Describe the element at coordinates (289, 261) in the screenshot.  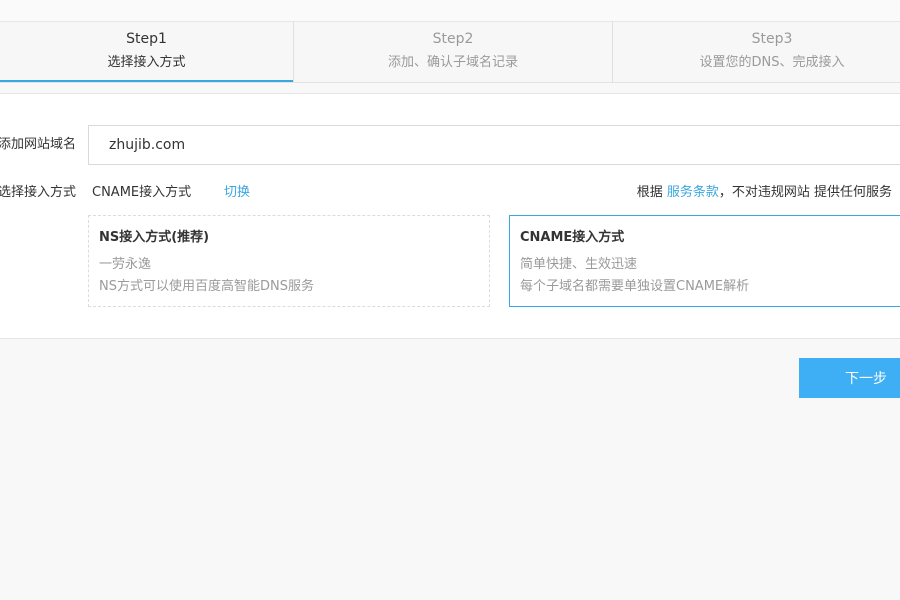
I see `ns-method-card: NS接入方式(推荐) 一劳永逸 NS方式可以使用百度高智能DNS服务` at that location.